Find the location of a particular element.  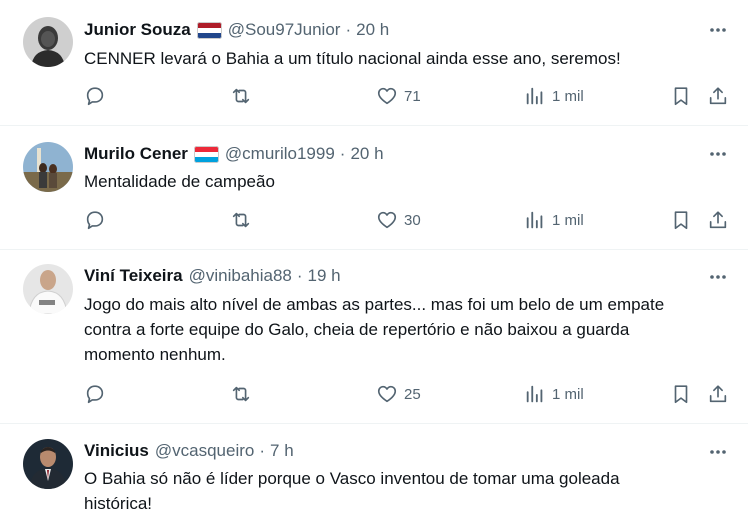

action-bar: 71 1 mil is located at coordinates (374, 98).